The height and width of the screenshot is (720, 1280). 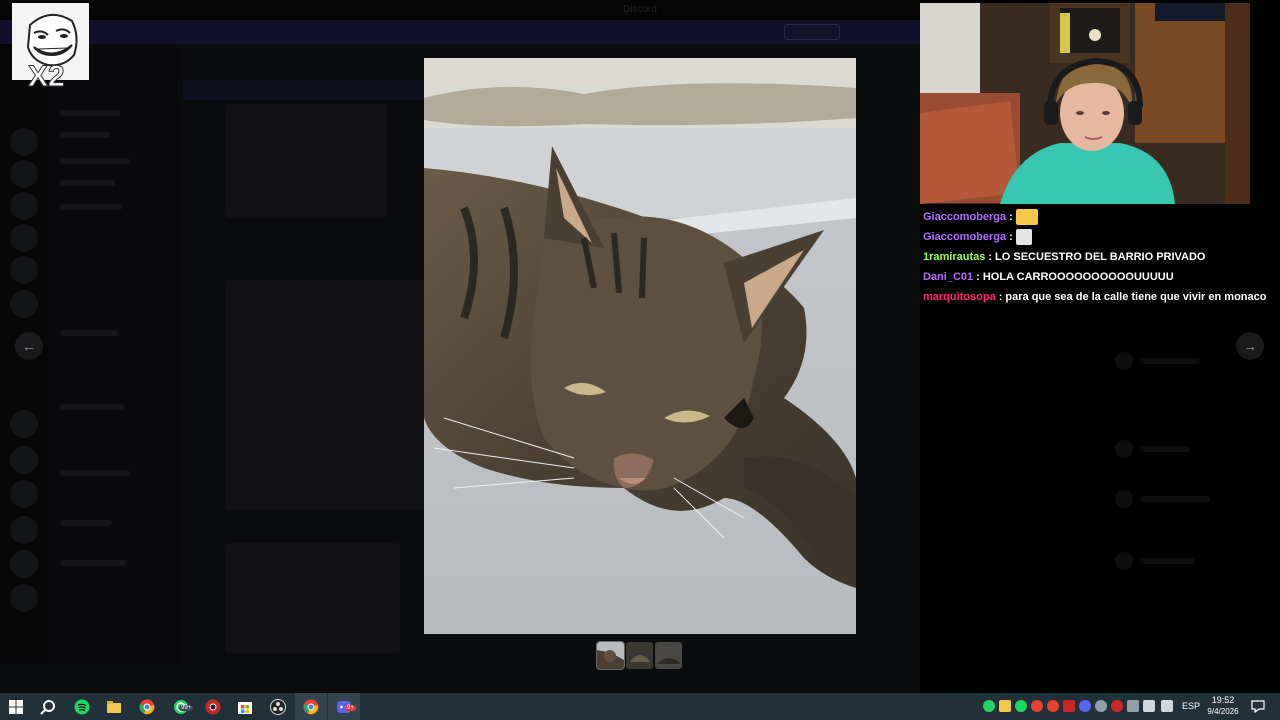 What do you see at coordinates (1133, 706) in the screenshot?
I see `network-tray-icon` at bounding box center [1133, 706].